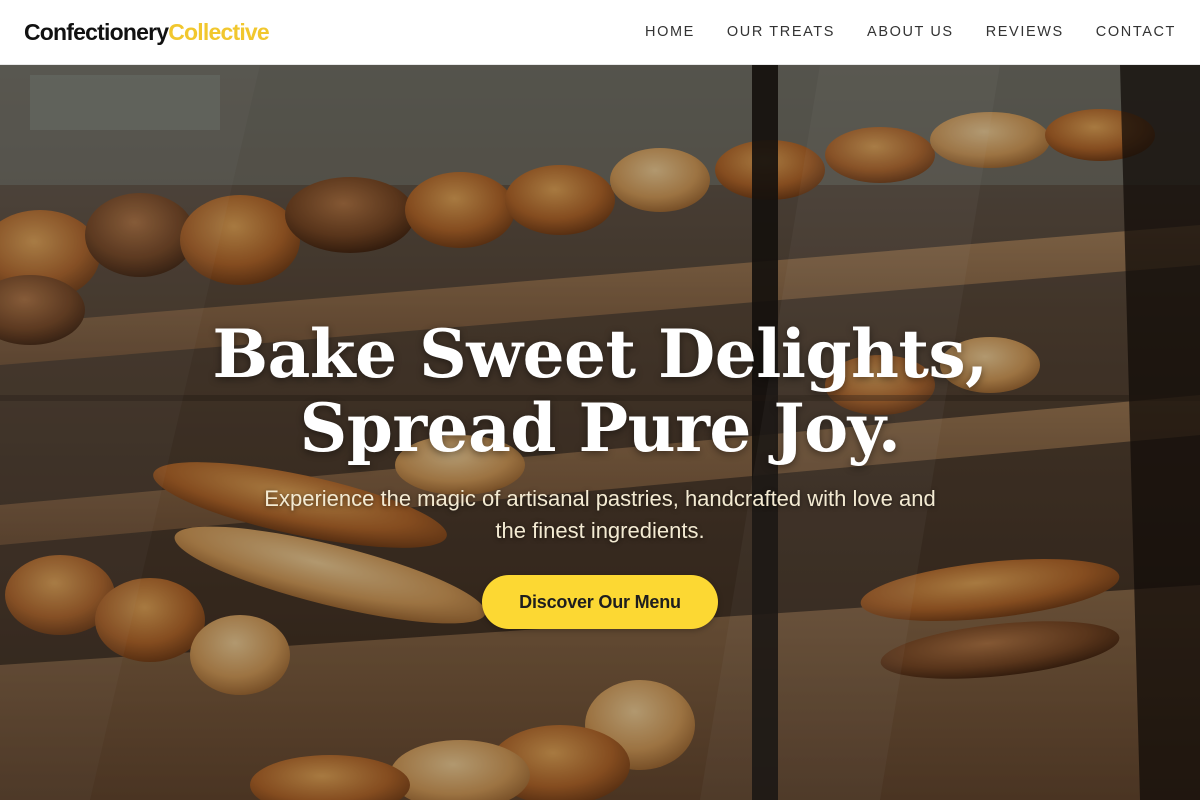 The image size is (1200, 800). What do you see at coordinates (600, 354) in the screenshot?
I see `hero-title-line-1: Bake Sweet Delights,` at bounding box center [600, 354].